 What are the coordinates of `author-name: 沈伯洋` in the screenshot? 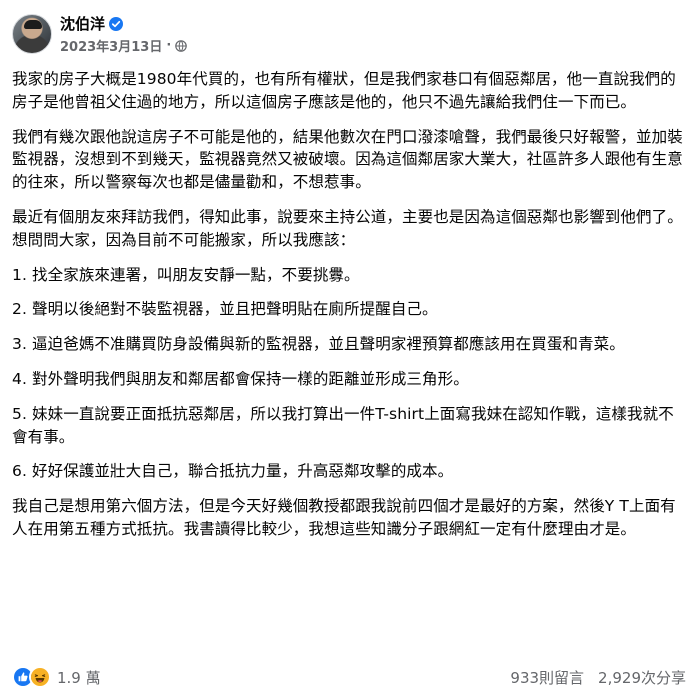 It's located at (82, 23).